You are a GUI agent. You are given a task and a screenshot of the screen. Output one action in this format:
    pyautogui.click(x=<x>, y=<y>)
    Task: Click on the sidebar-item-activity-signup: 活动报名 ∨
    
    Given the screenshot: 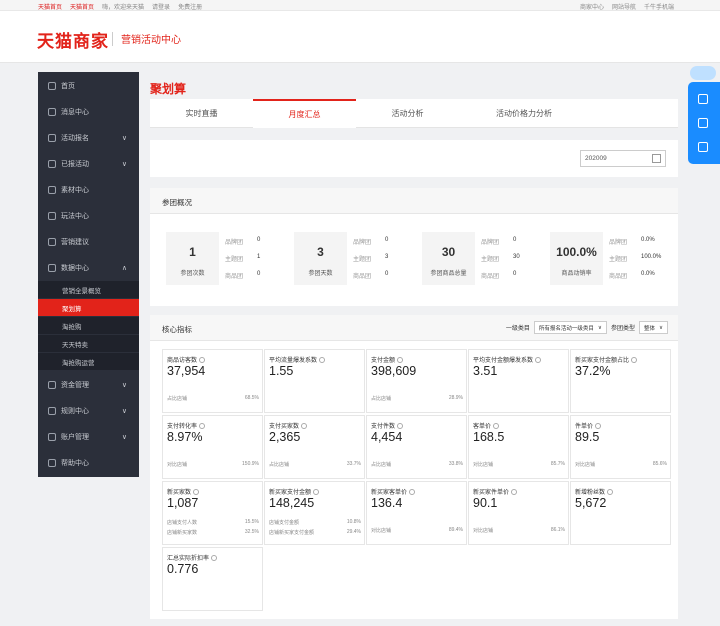 What is the action you would take?
    pyautogui.click(x=88, y=138)
    